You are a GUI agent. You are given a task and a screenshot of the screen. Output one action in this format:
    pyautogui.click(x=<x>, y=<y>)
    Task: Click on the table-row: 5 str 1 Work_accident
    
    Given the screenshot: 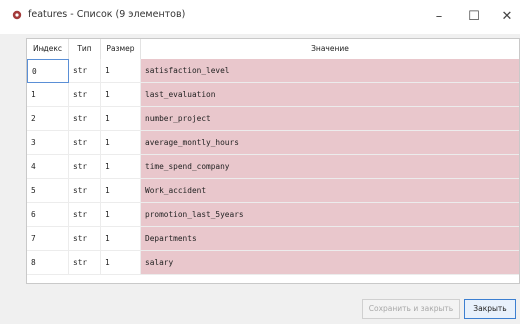 What is the action you would take?
    pyautogui.click(x=273, y=191)
    